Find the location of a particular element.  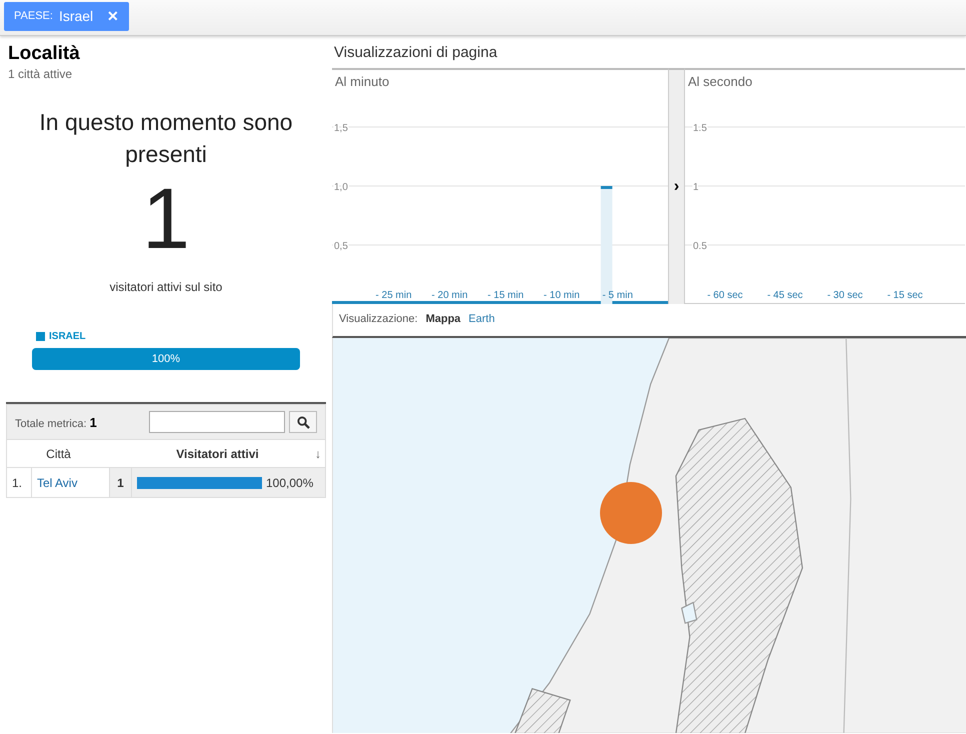

axis-label: - 10 min is located at coordinates (562, 295).